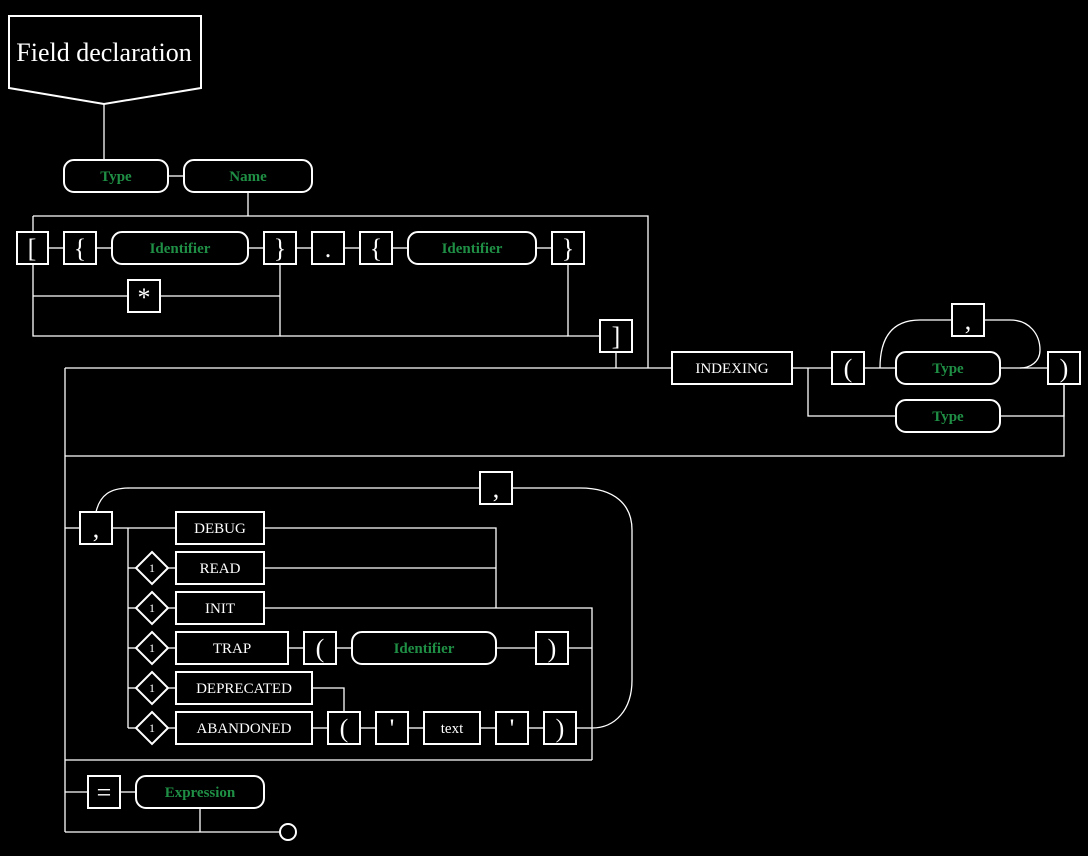  I want to click on terminal-quote-1: ', so click(392, 728).